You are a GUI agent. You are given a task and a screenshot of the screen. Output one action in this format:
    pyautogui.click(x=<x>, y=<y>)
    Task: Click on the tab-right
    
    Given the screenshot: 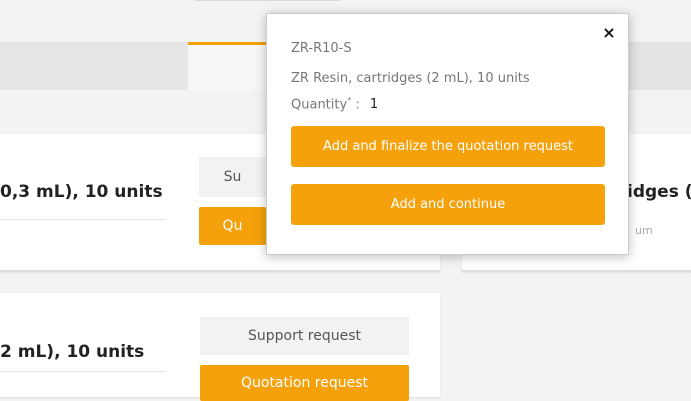 What is the action you would take?
    pyautogui.click(x=659, y=66)
    